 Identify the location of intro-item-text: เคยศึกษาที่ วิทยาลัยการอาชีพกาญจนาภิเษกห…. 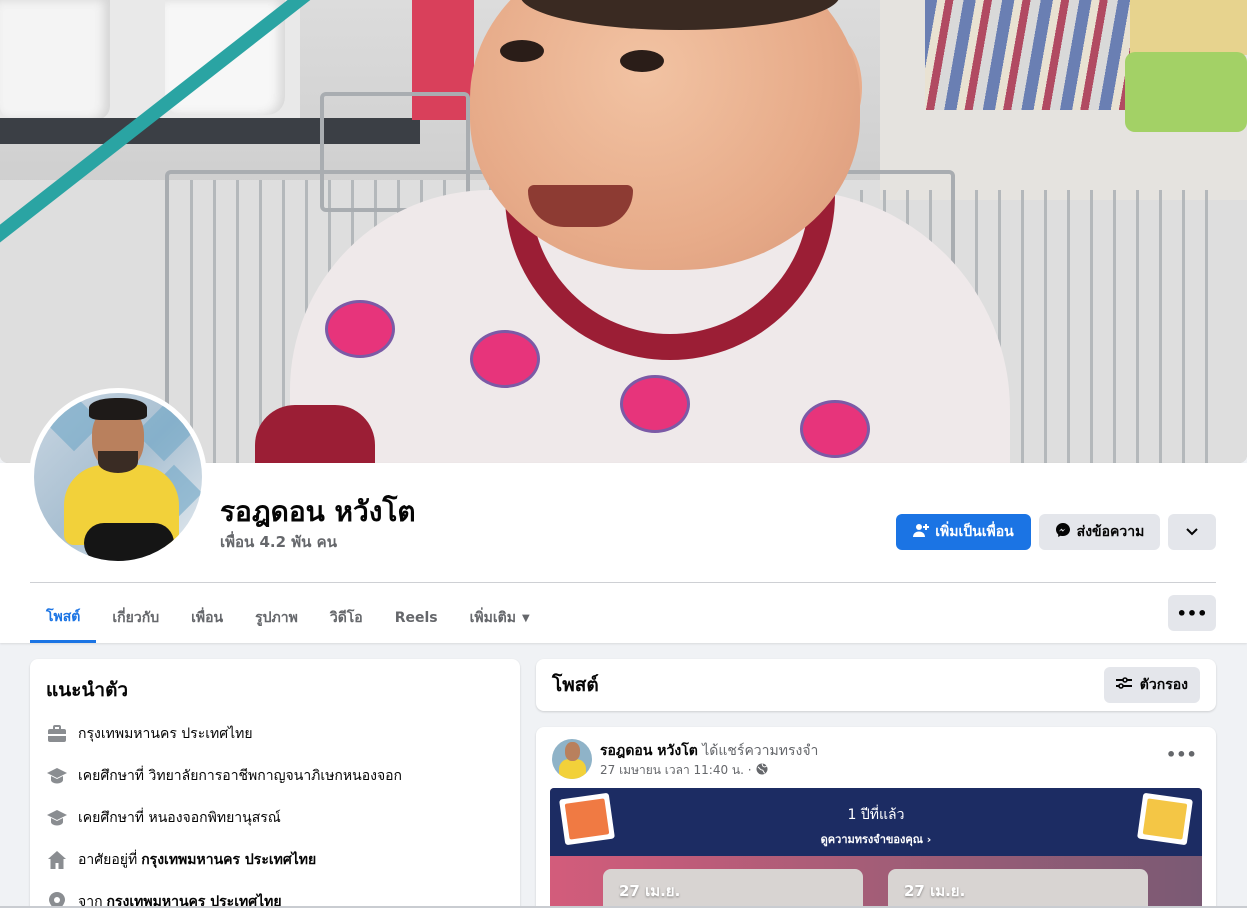
(240, 776).